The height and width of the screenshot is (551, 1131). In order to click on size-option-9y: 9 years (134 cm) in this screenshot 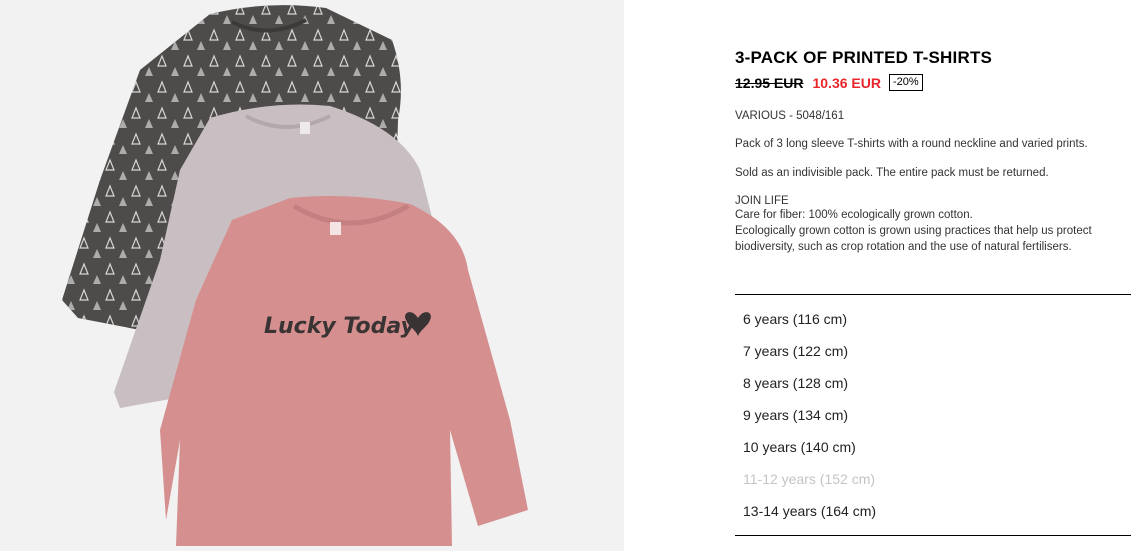, I will do `click(933, 415)`.